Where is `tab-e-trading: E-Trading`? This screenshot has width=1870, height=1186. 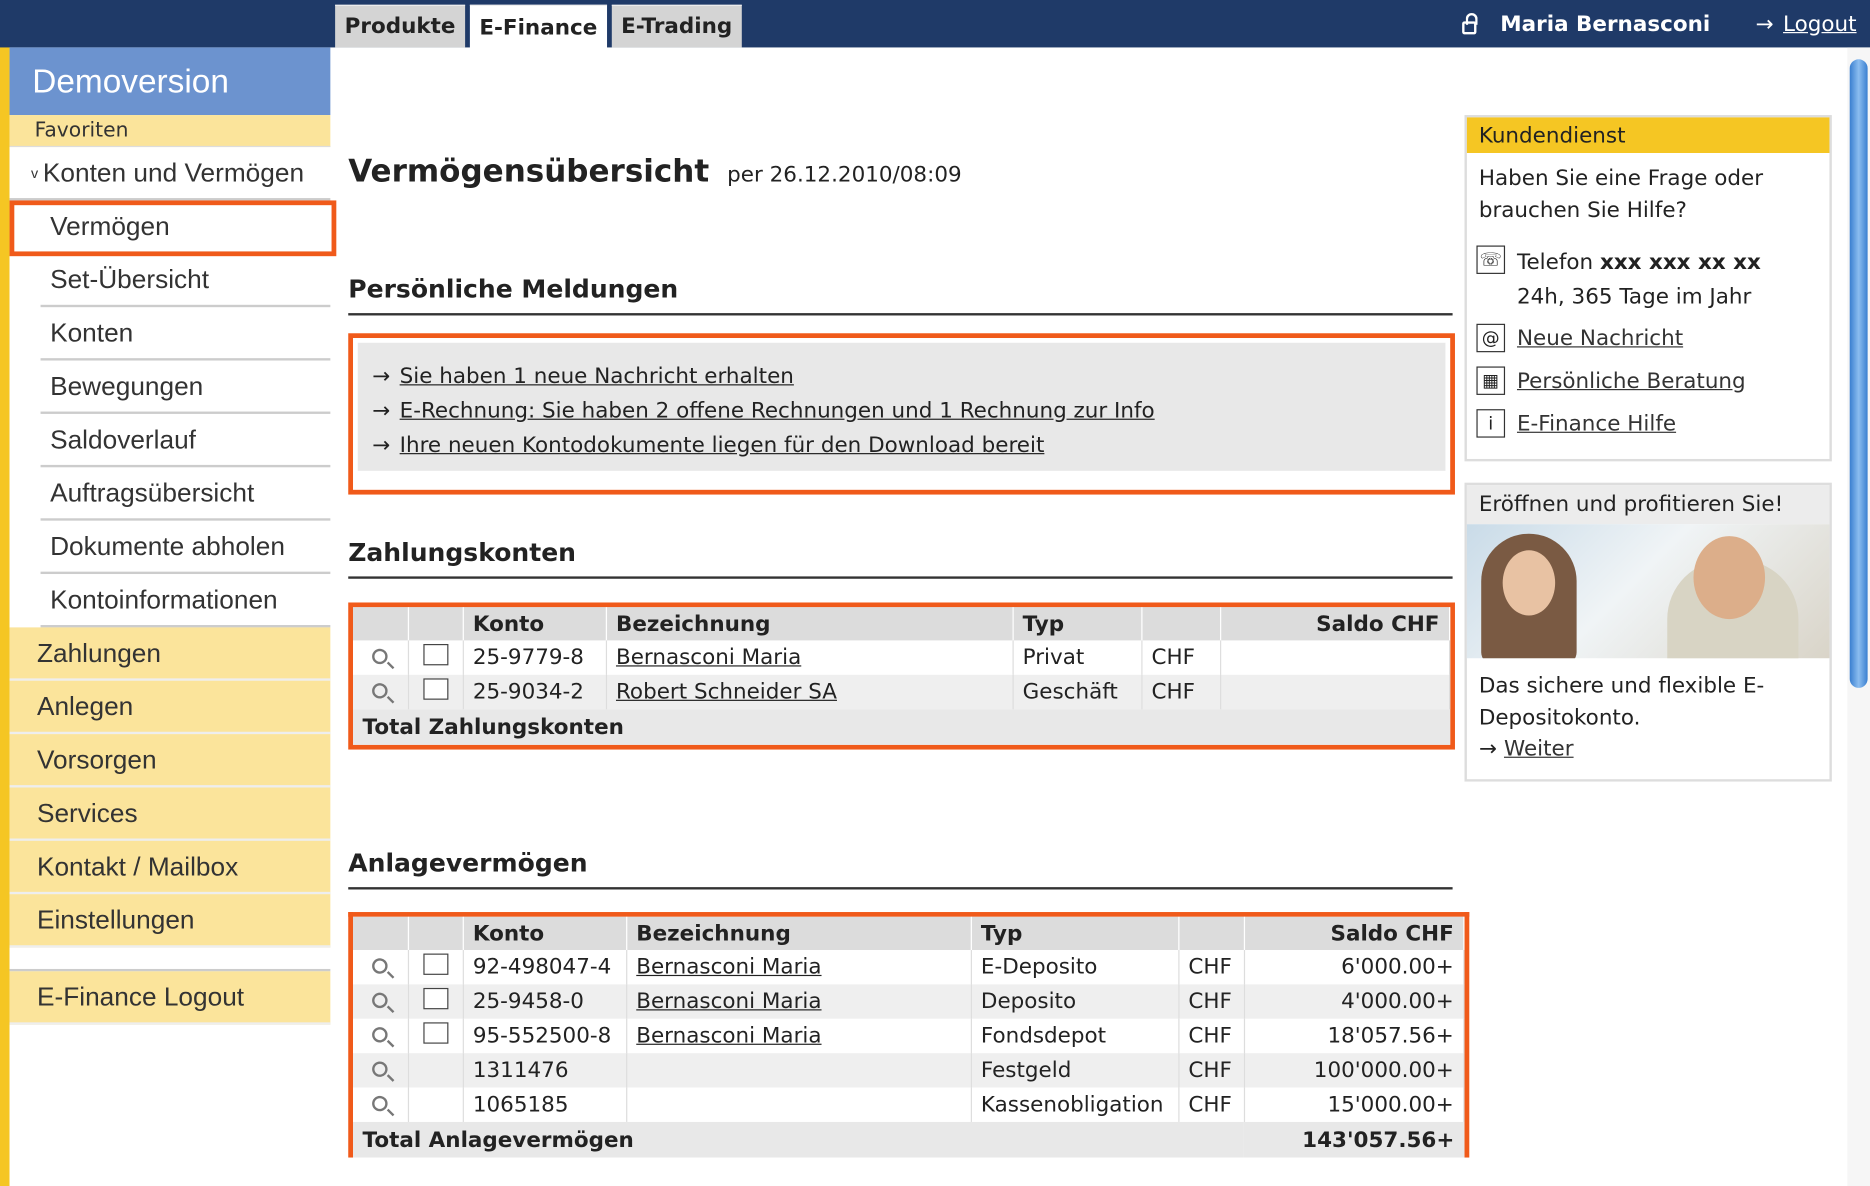
tab-e-trading: E-Trading is located at coordinates (676, 26).